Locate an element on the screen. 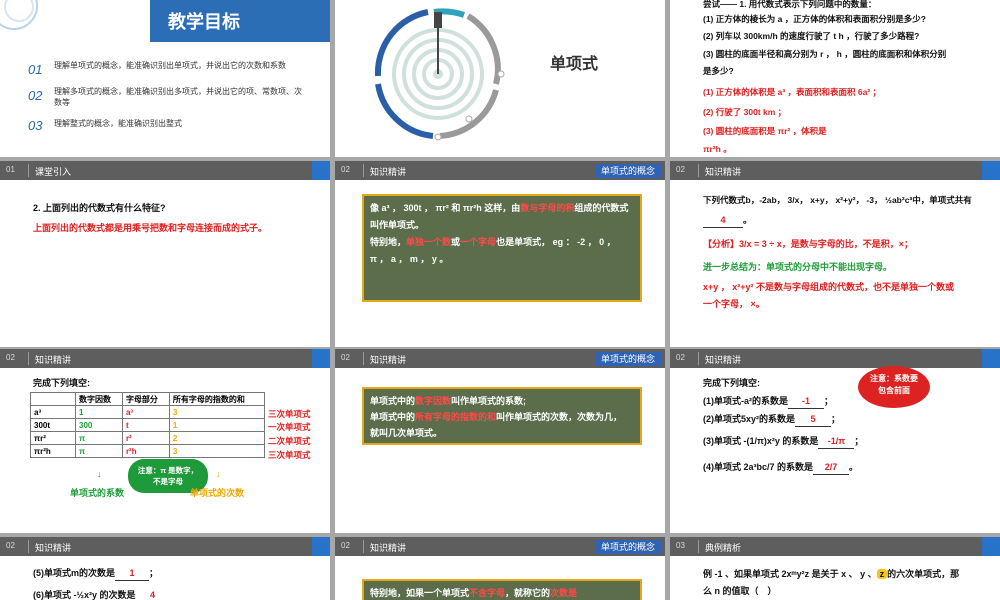 This screenshot has height=600, width=1000. fill-item: (6)单项式 -½x²y 的次数是 4 is located at coordinates (101, 594).